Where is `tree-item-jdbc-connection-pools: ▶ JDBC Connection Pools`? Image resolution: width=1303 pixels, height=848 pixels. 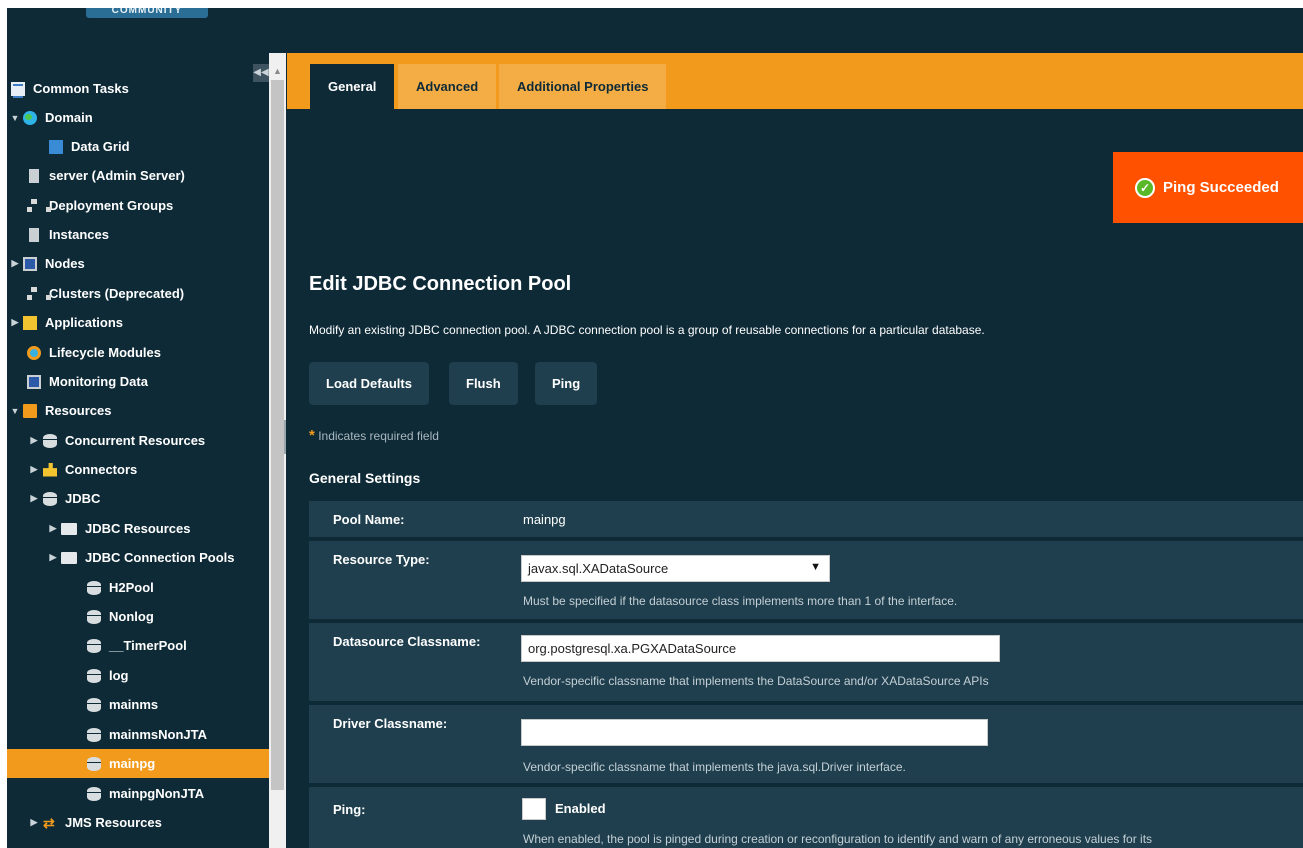
tree-item-jdbc-connection-pools: ▶ JDBC Connection Pools is located at coordinates (138, 557).